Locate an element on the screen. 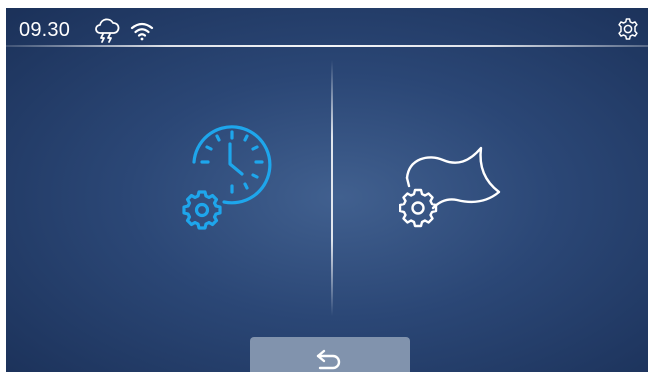 The image size is (654, 374). settings-gear-icon is located at coordinates (628, 29).